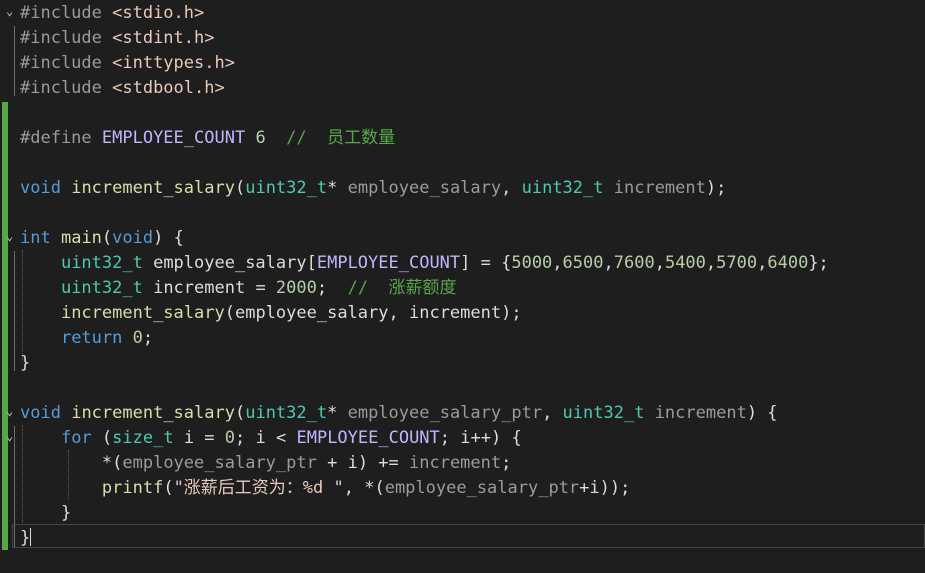 The width and height of the screenshot is (925, 573). I want to click on code-token: // 涨薪额度, so click(402, 288).